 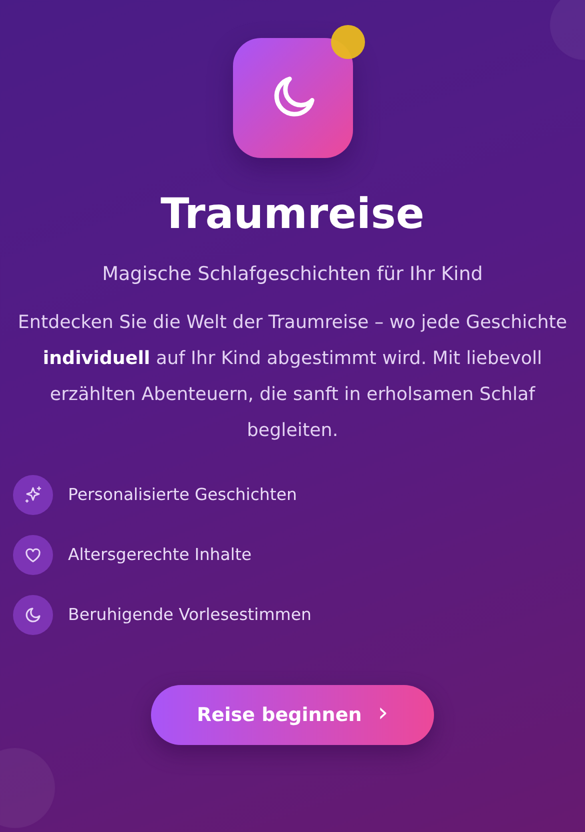 I want to click on feature-label: Personalisierte Geschichten, so click(x=182, y=494).